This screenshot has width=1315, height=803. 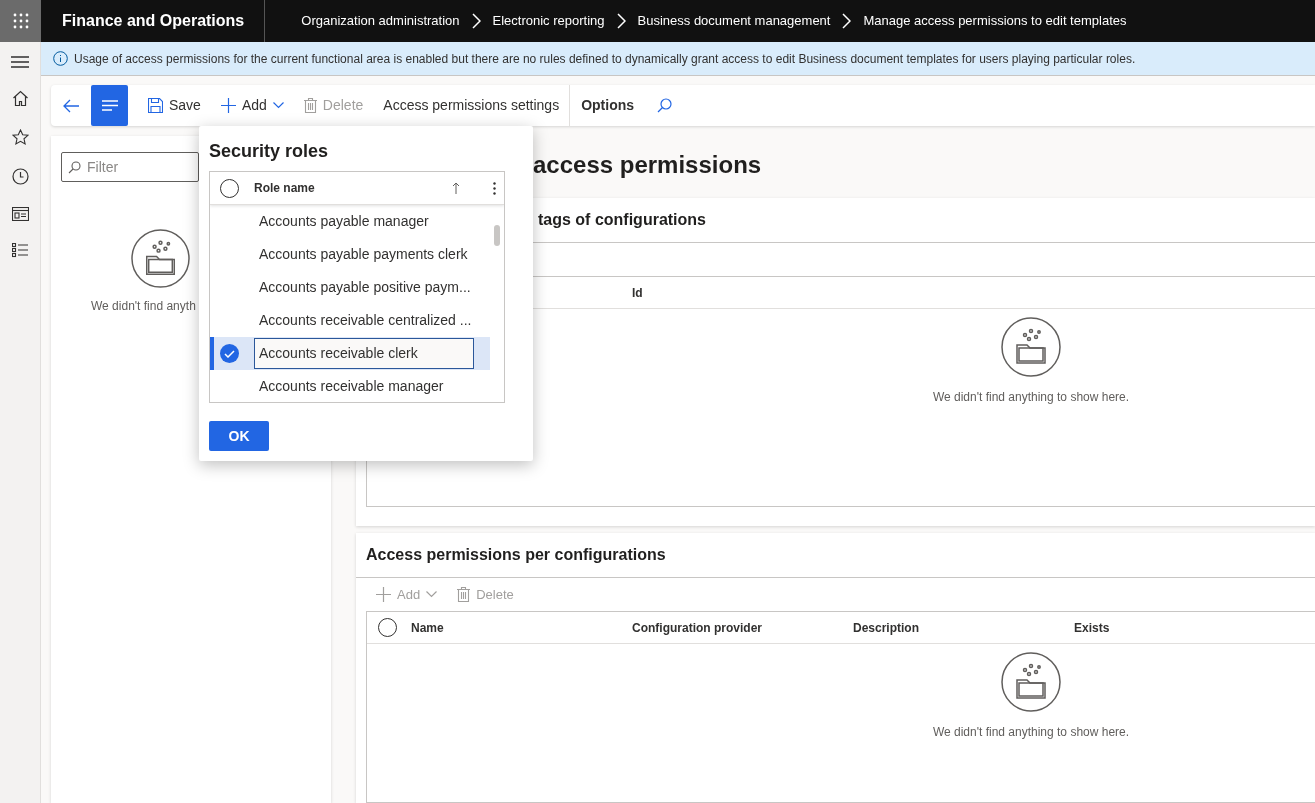 I want to click on column-header: Id, so click(x=742, y=292).